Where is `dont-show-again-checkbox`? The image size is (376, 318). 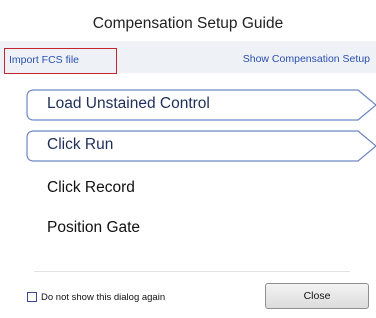 dont-show-again-checkbox is located at coordinates (32, 297).